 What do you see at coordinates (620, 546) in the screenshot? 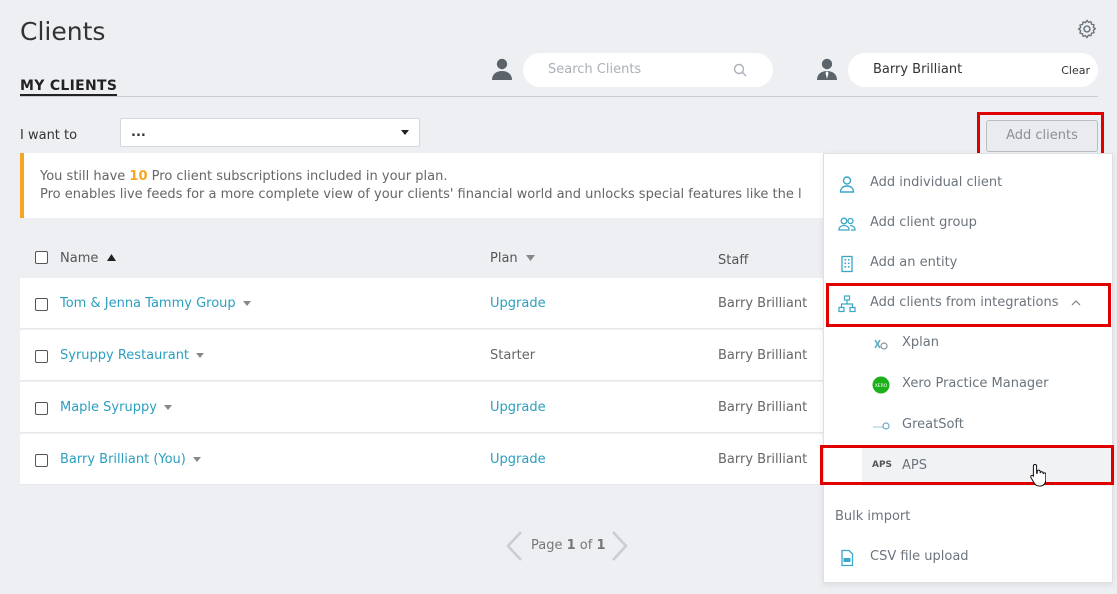
I see `chevron-right-icon` at bounding box center [620, 546].